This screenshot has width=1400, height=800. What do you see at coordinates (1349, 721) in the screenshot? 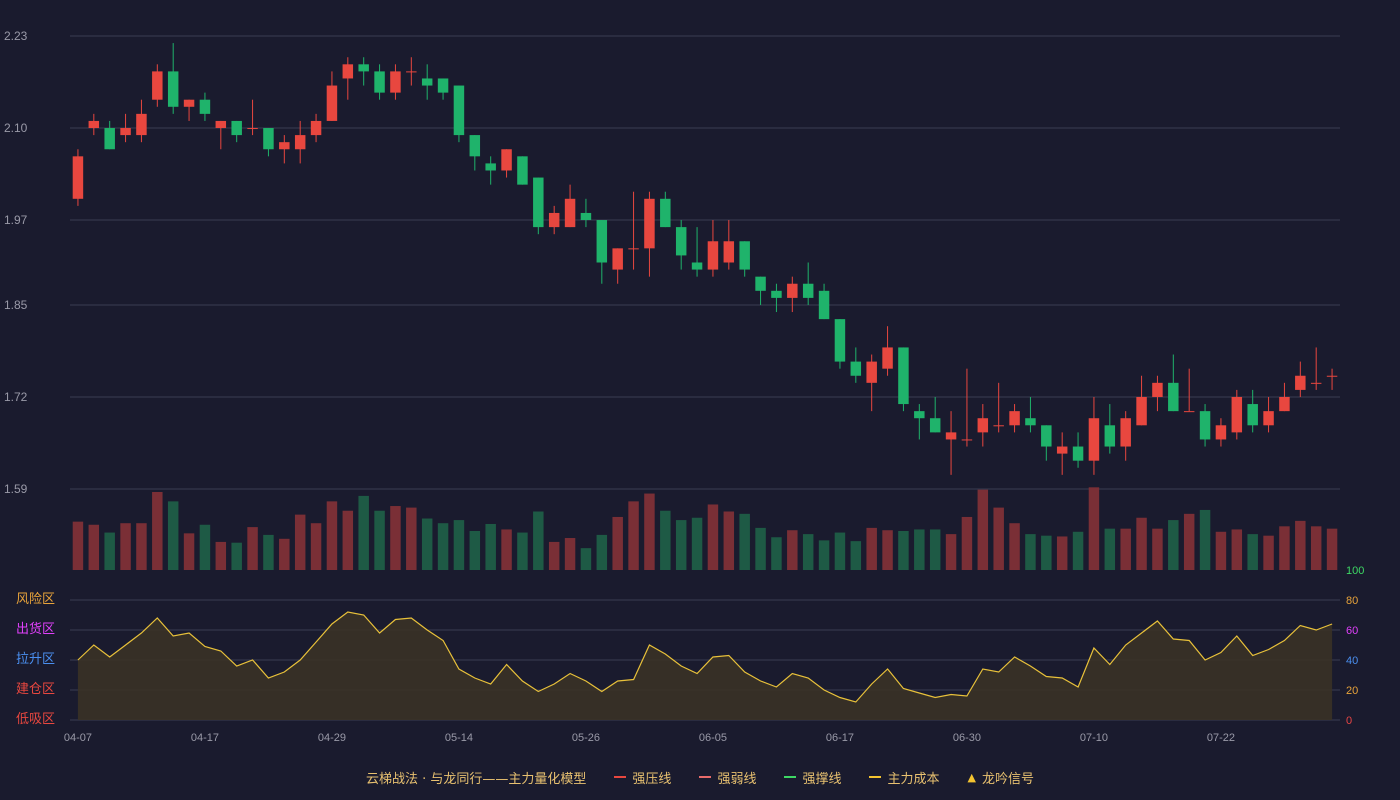
I see `oscillator-tick-label: 0` at bounding box center [1349, 721].